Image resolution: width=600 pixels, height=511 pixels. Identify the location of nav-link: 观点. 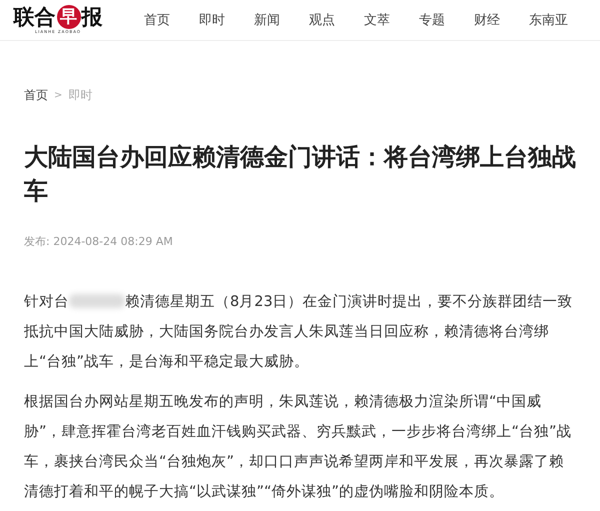
(336, 20).